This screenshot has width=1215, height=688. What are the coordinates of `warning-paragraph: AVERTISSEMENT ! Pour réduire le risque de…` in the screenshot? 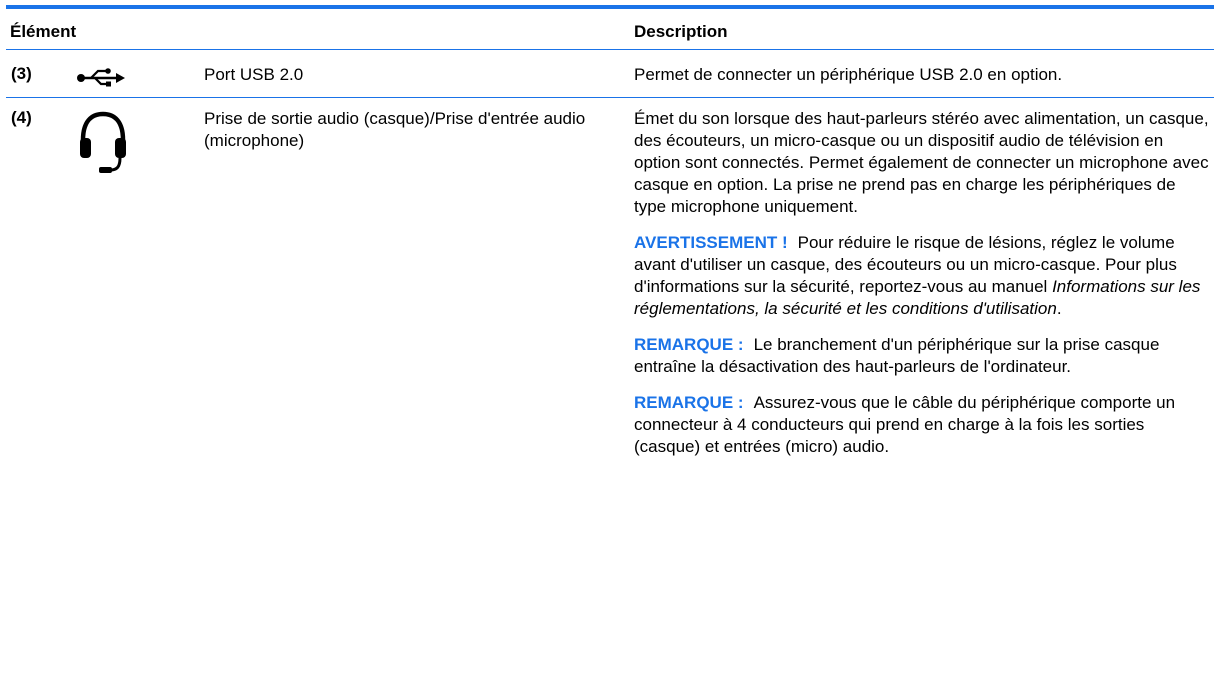 It's located at (921, 276).